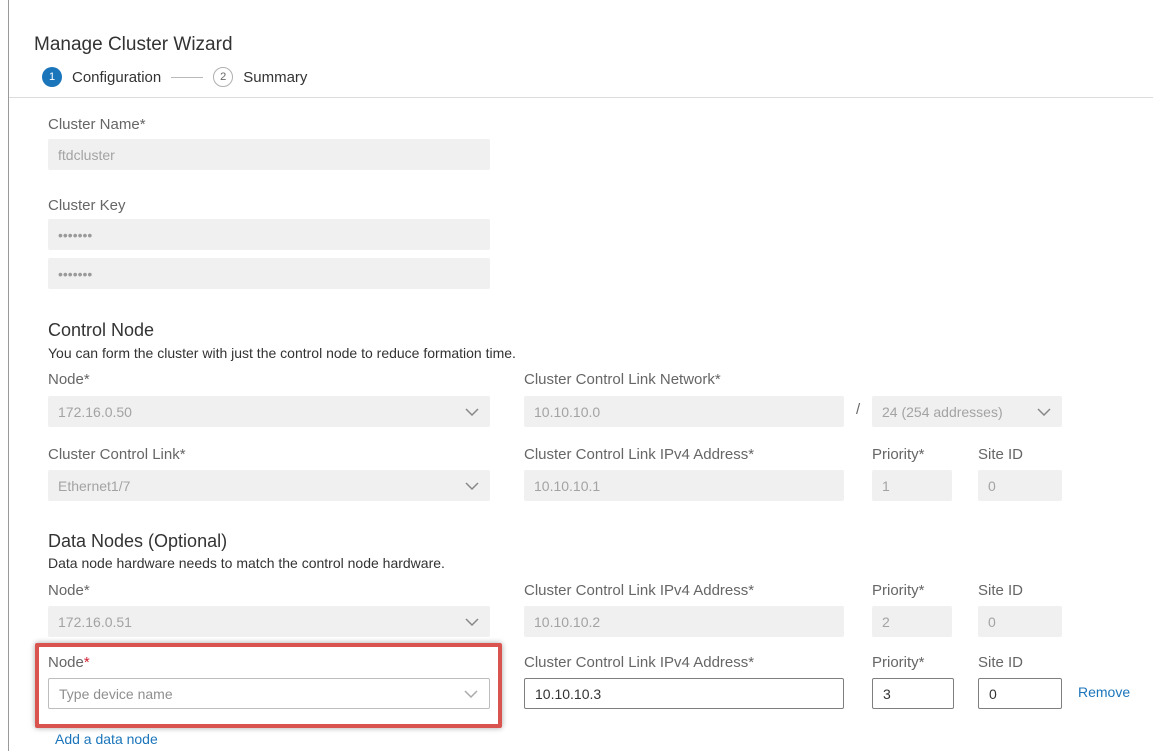  I want to click on step-2-indicator: 2, so click(223, 77).